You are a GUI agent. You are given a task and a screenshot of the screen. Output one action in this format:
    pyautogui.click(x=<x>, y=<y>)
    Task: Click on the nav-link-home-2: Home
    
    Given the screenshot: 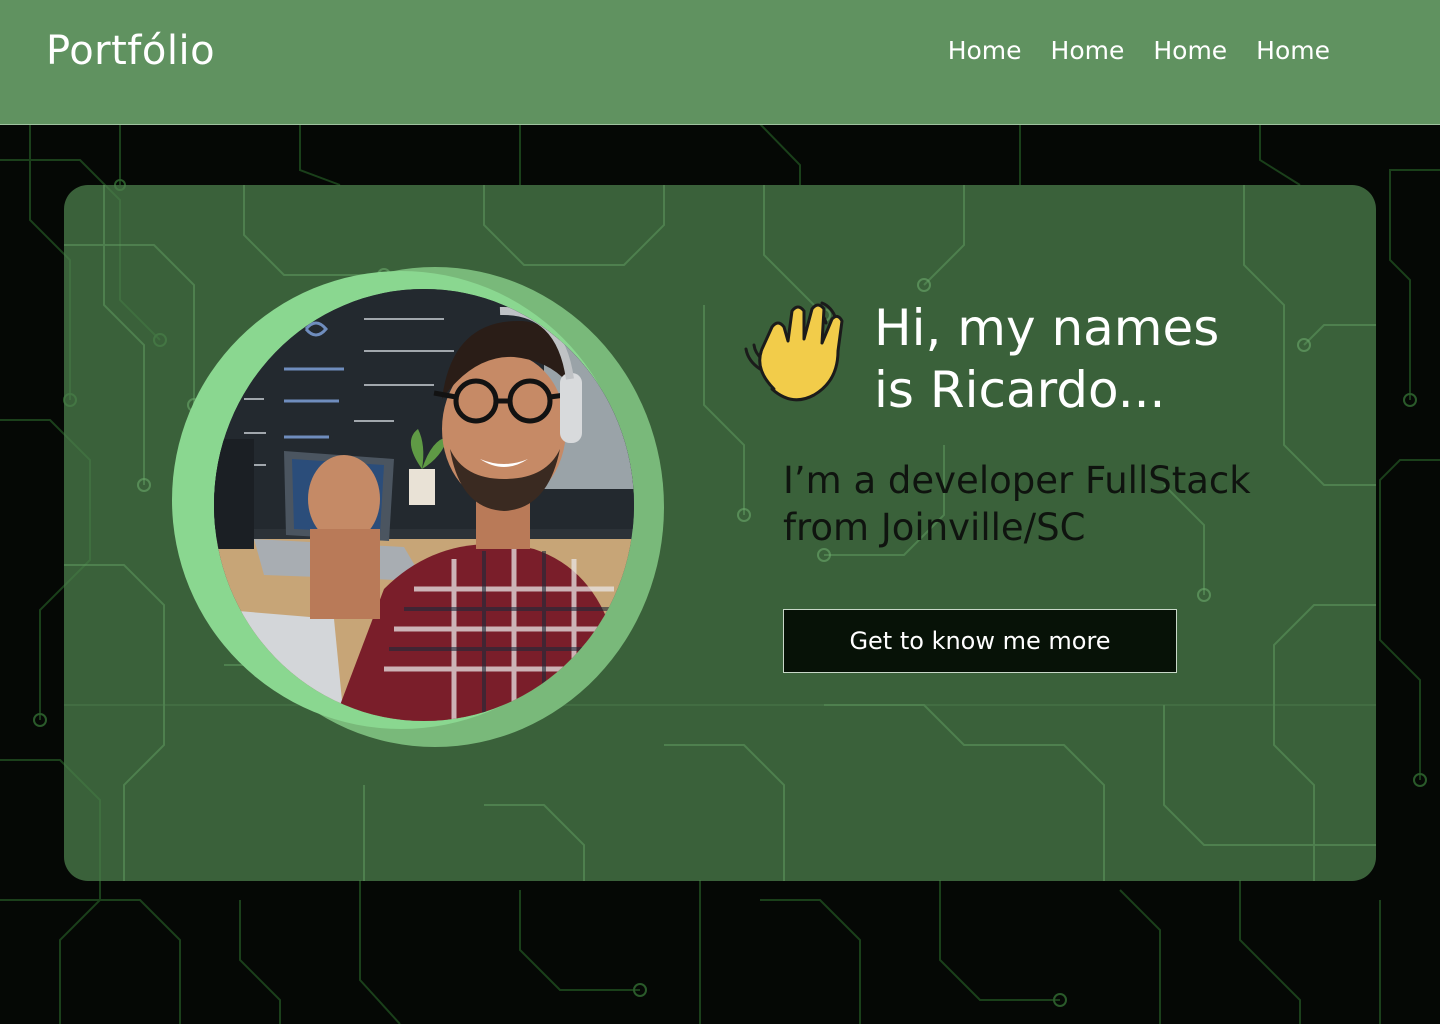 What is the action you would take?
    pyautogui.click(x=1088, y=50)
    